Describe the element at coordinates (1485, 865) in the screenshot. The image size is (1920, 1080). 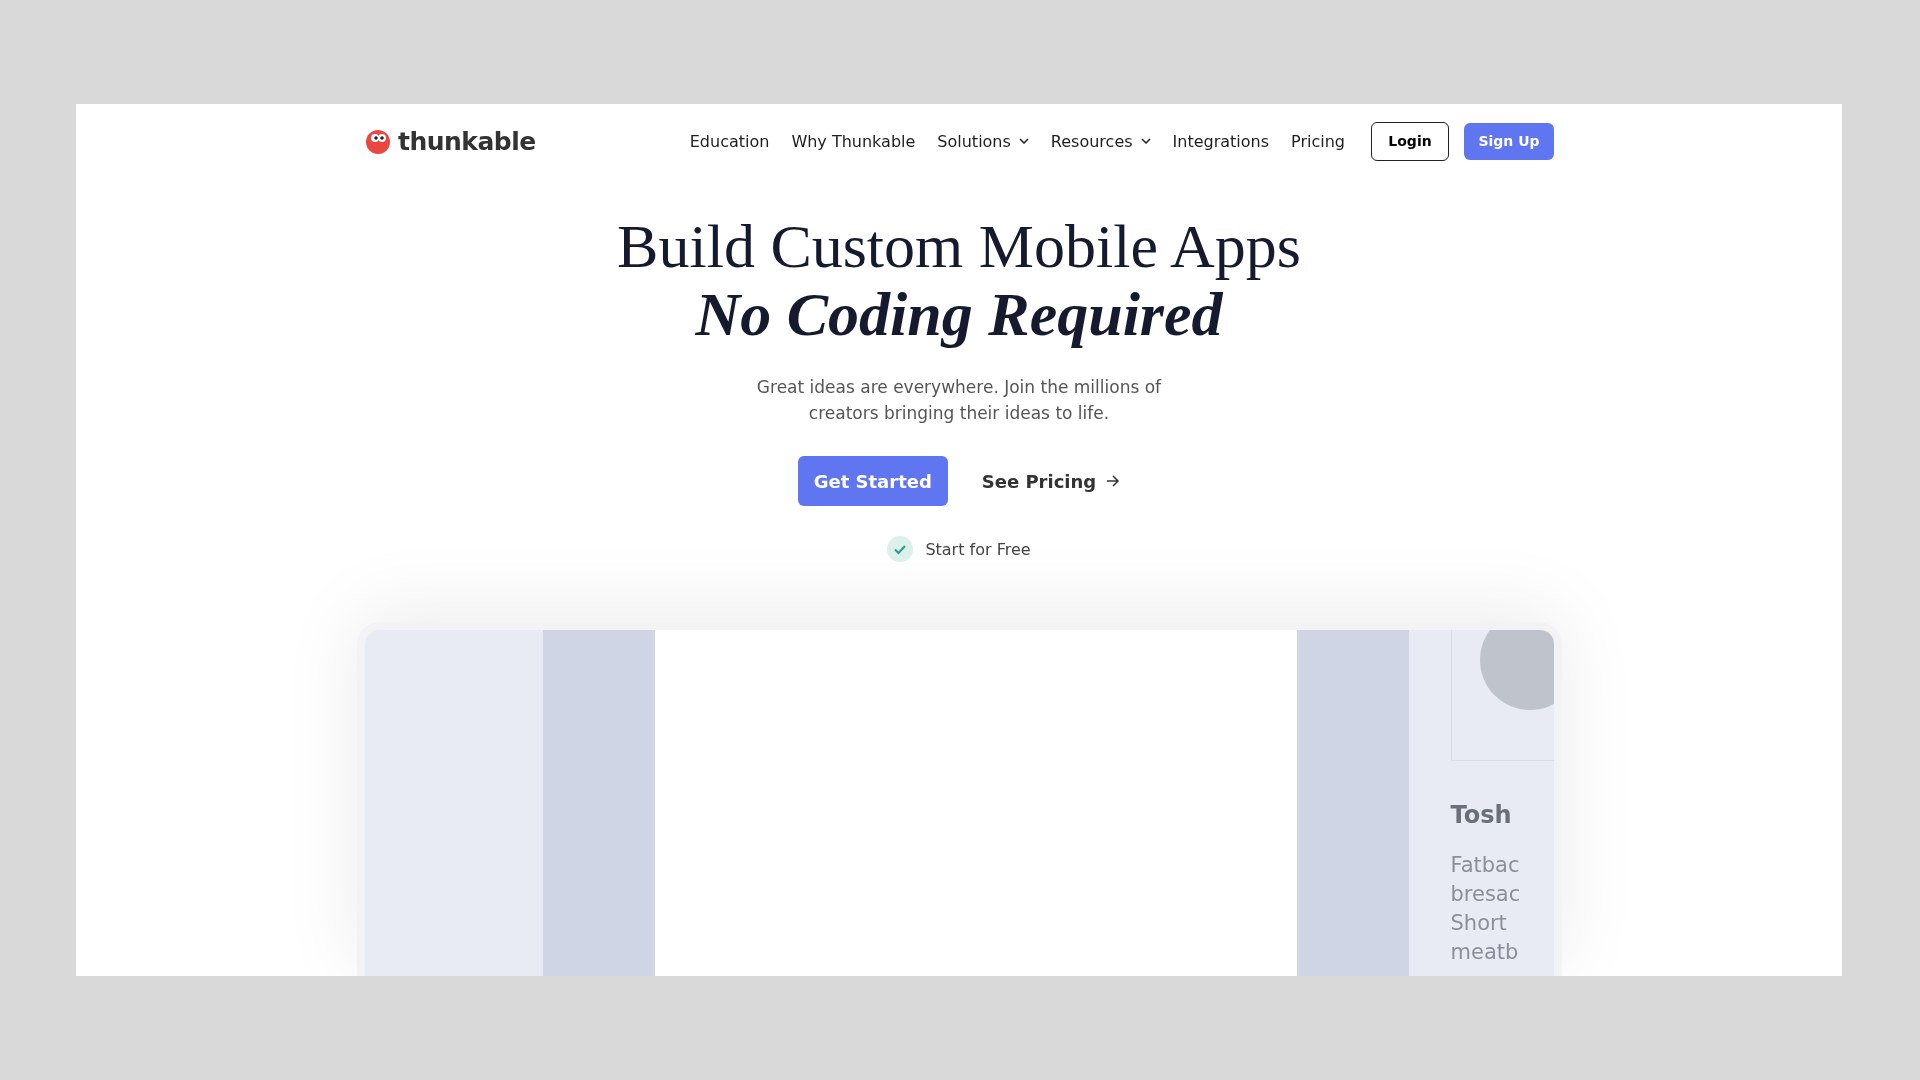
I see `card-text: Fatbac` at that location.